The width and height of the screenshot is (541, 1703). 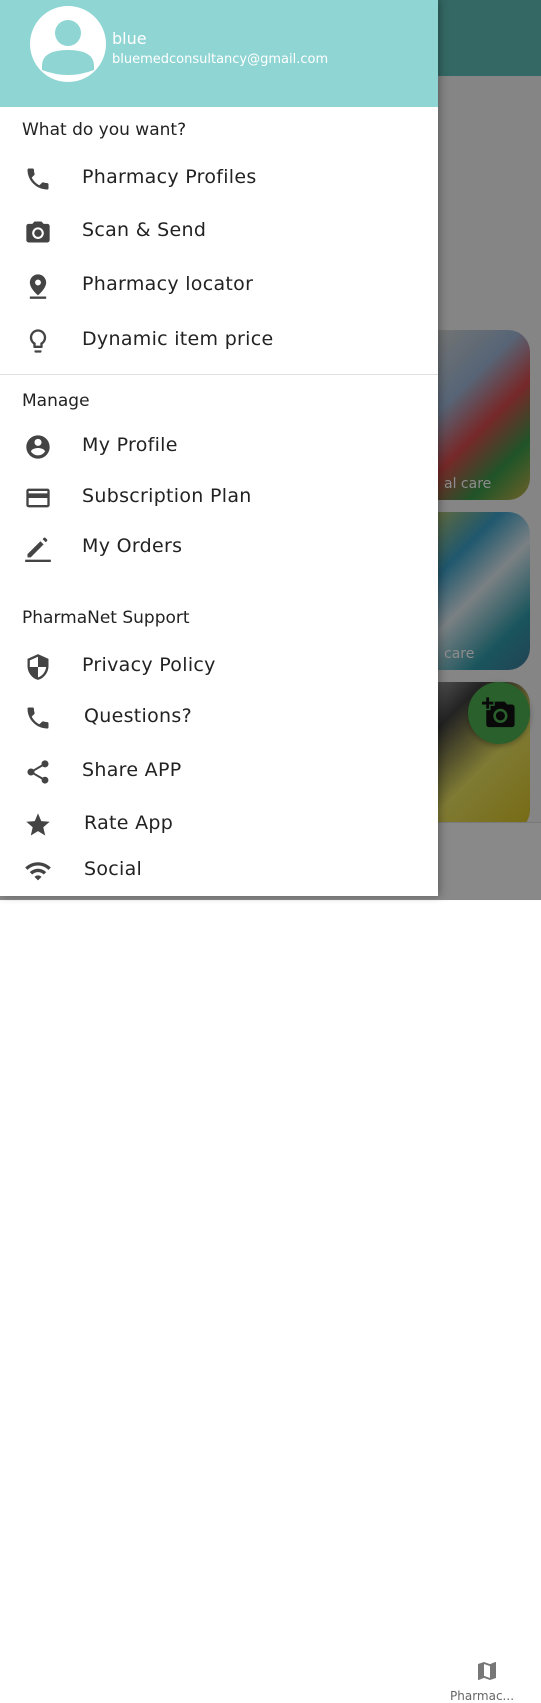 What do you see at coordinates (132, 546) in the screenshot?
I see `menu-item-label: My Orders` at bounding box center [132, 546].